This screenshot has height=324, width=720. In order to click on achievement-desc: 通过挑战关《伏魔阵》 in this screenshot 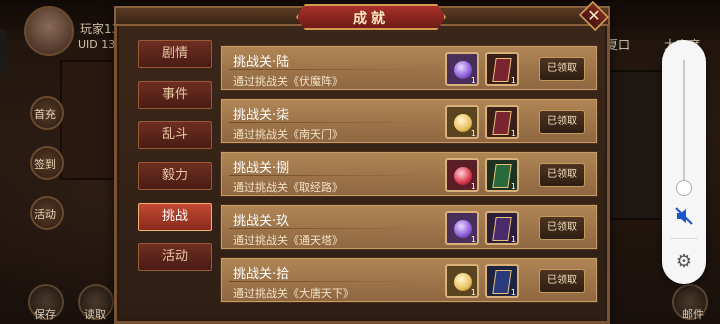, I will do `click(288, 81)`.